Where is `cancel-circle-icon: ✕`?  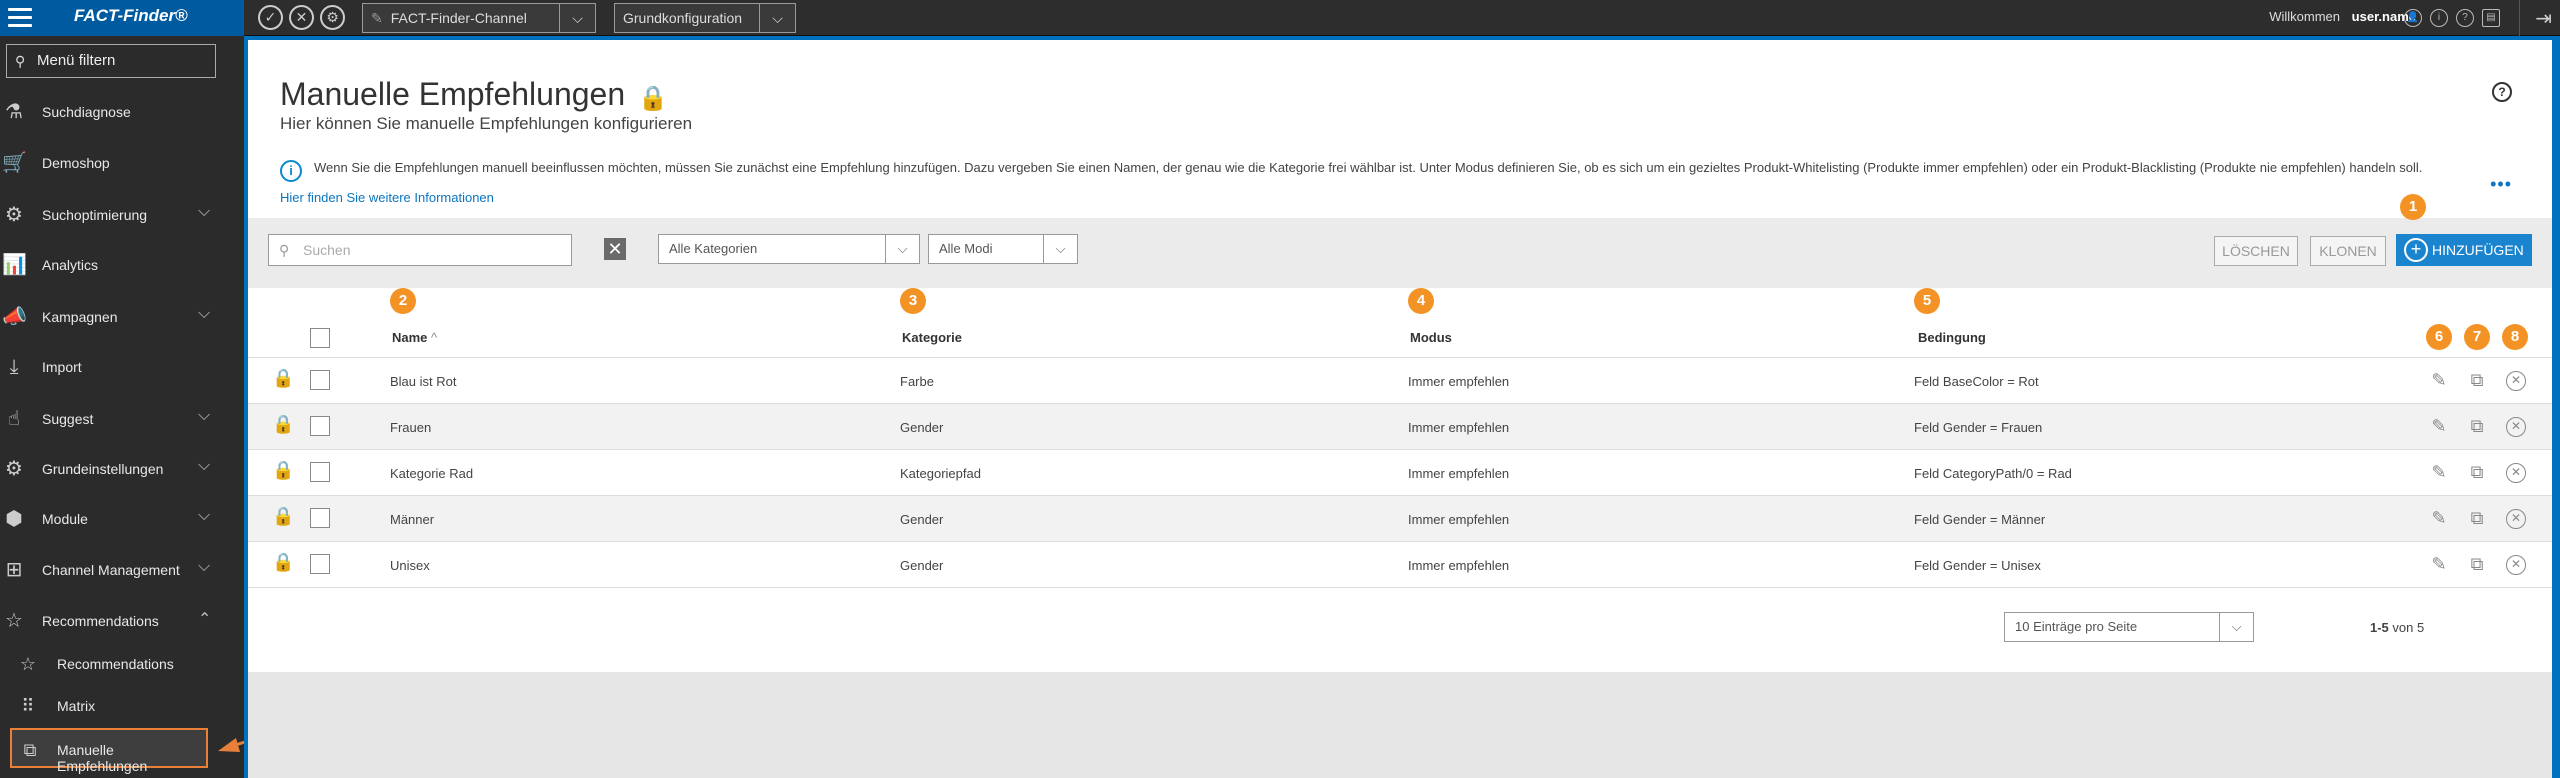 cancel-circle-icon: ✕ is located at coordinates (301, 17).